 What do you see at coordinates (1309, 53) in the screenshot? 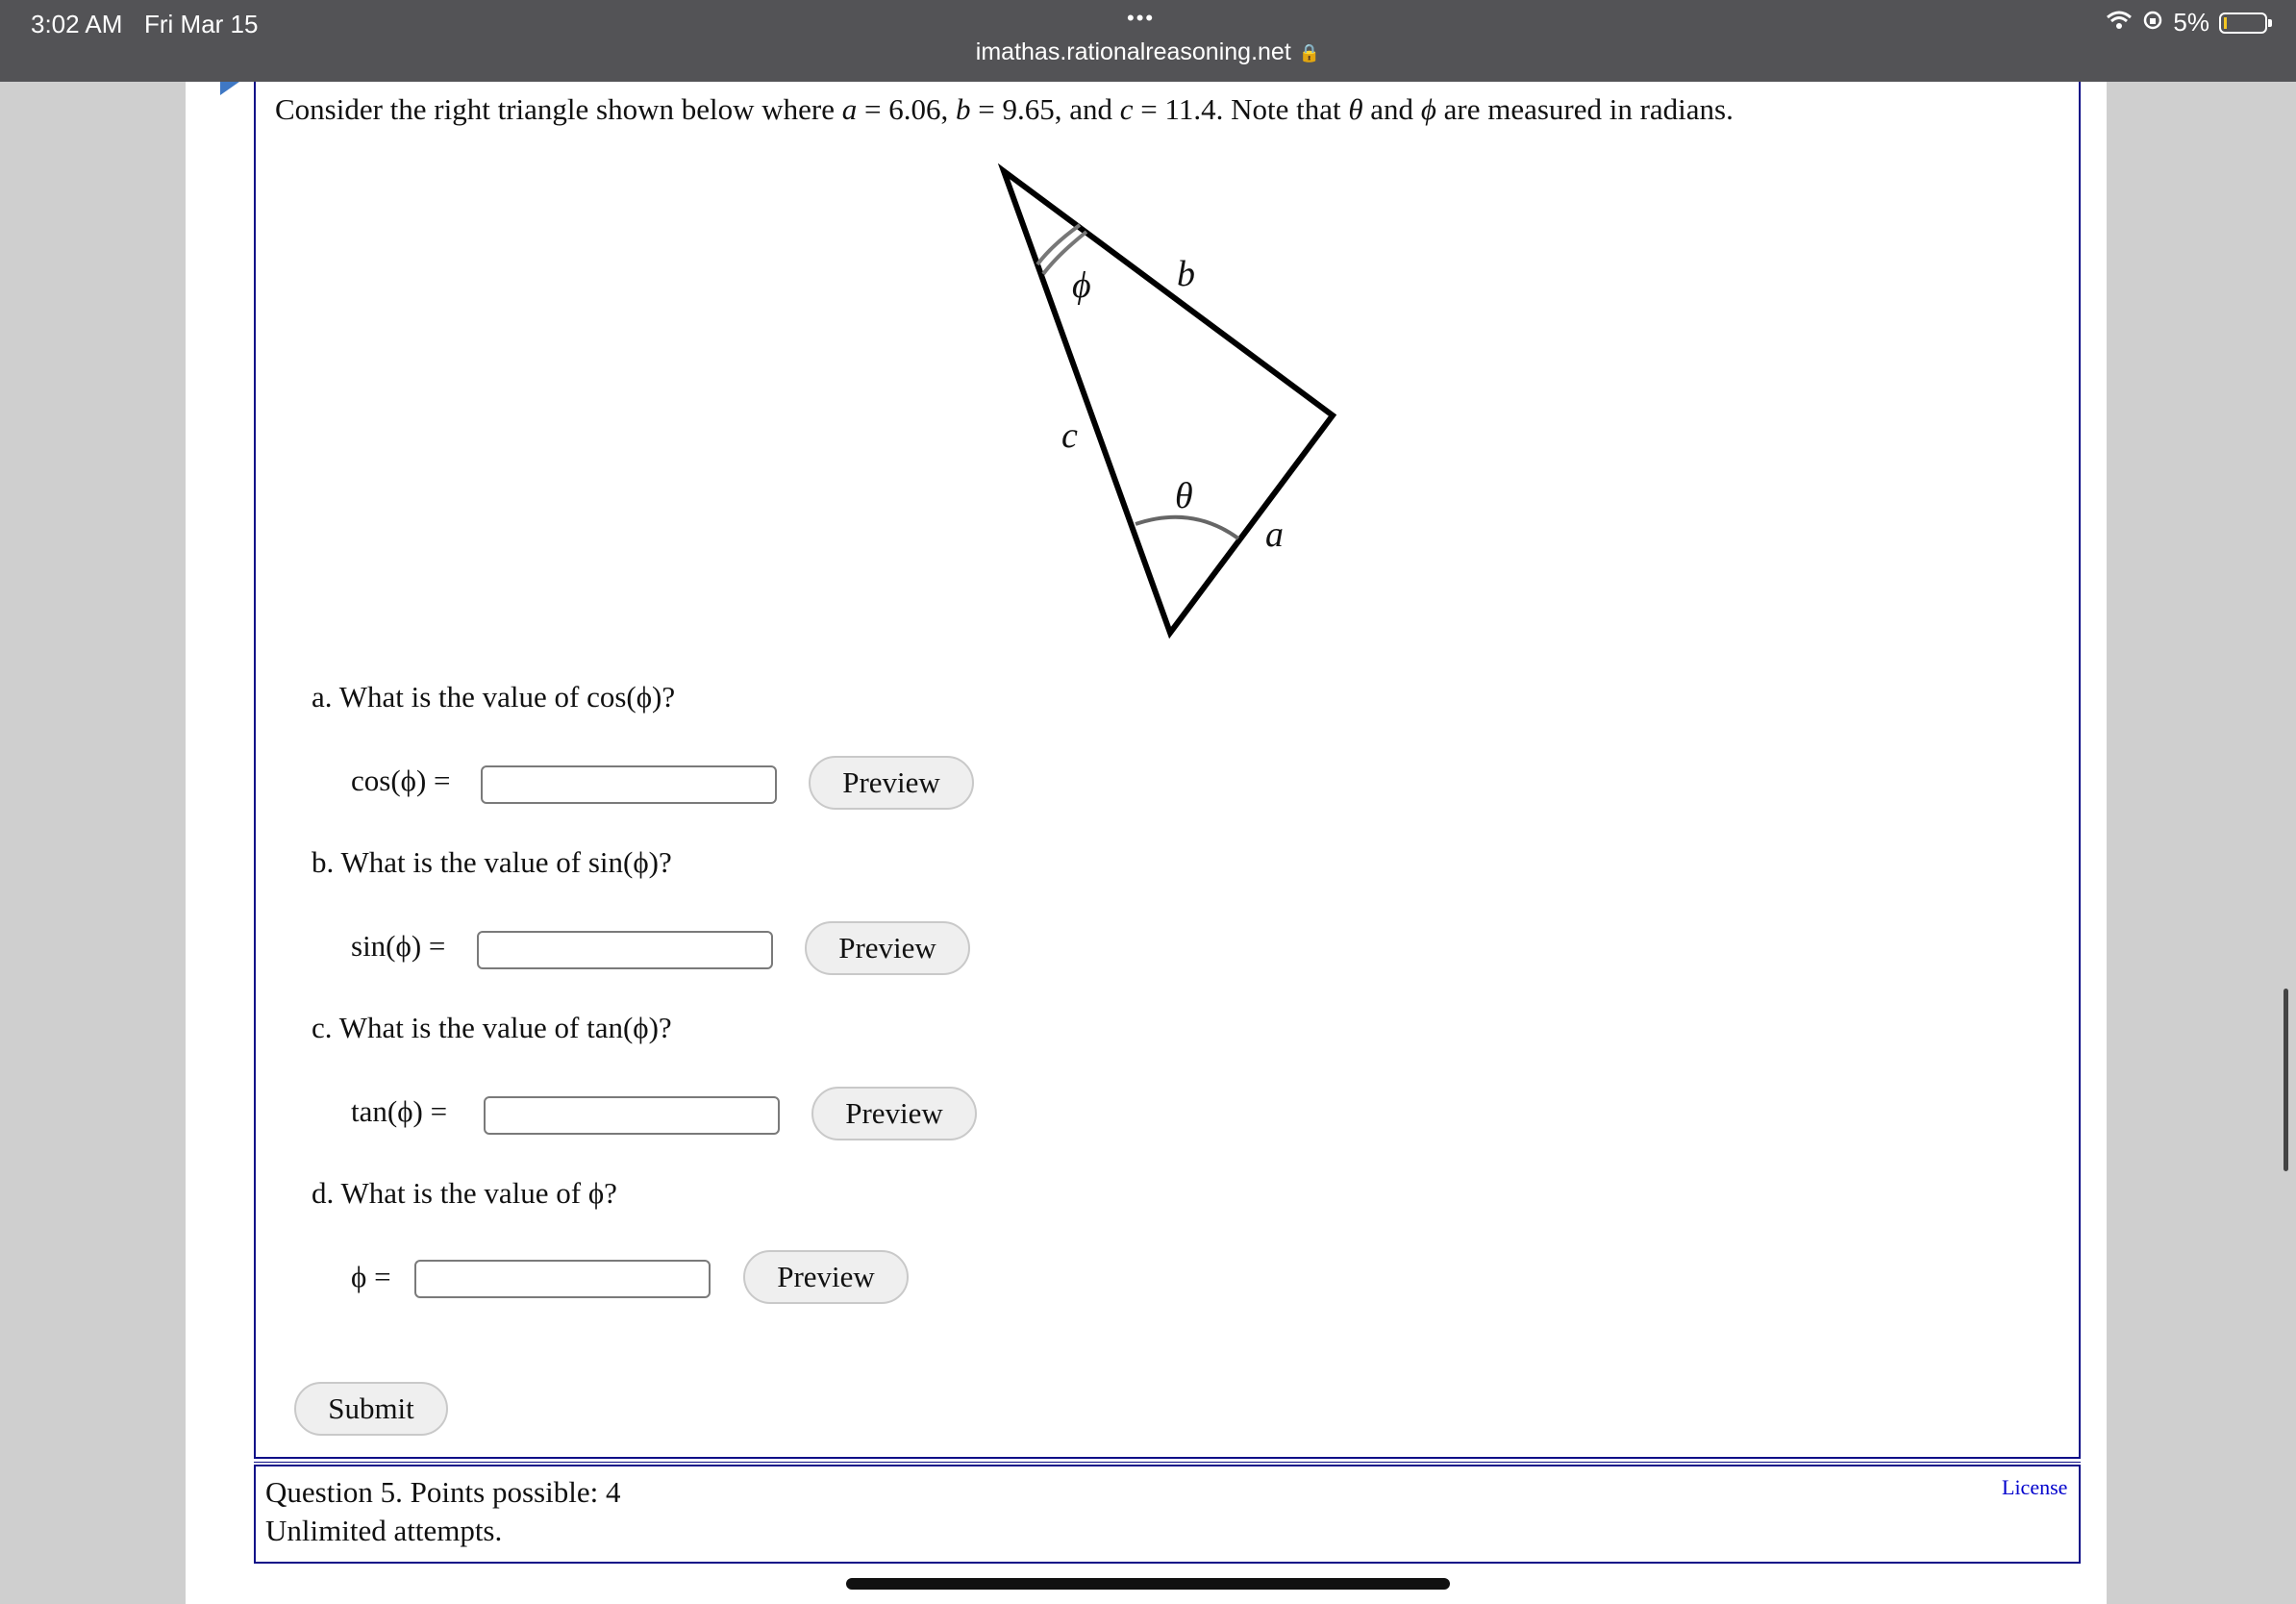
I see `lock-icon: 🔒` at bounding box center [1309, 53].